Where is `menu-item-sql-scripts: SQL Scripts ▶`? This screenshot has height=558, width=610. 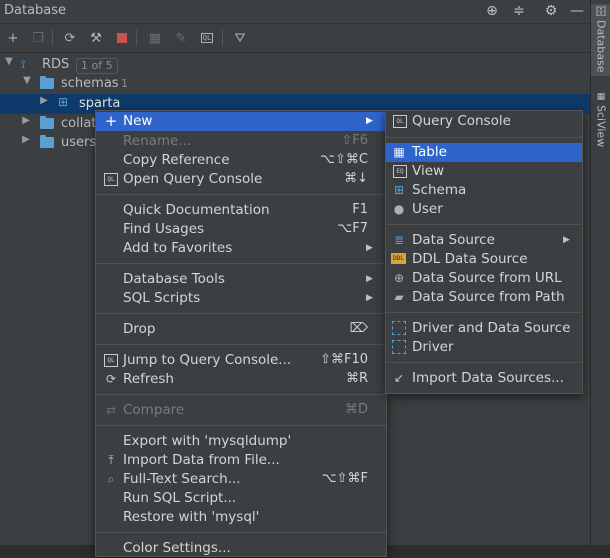
menu-item-sql-scripts: SQL Scripts ▶ is located at coordinates (241, 298).